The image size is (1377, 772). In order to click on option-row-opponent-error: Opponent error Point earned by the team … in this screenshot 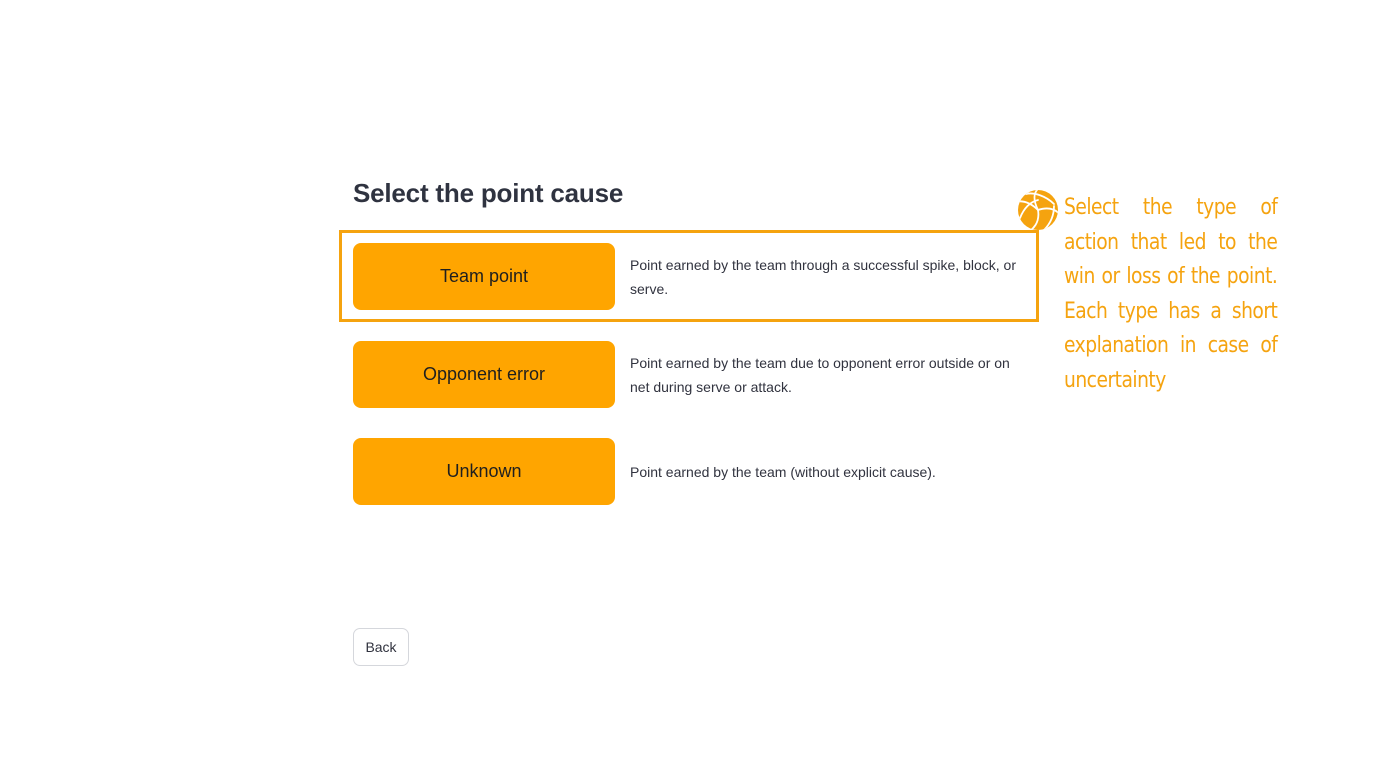, I will do `click(693, 374)`.